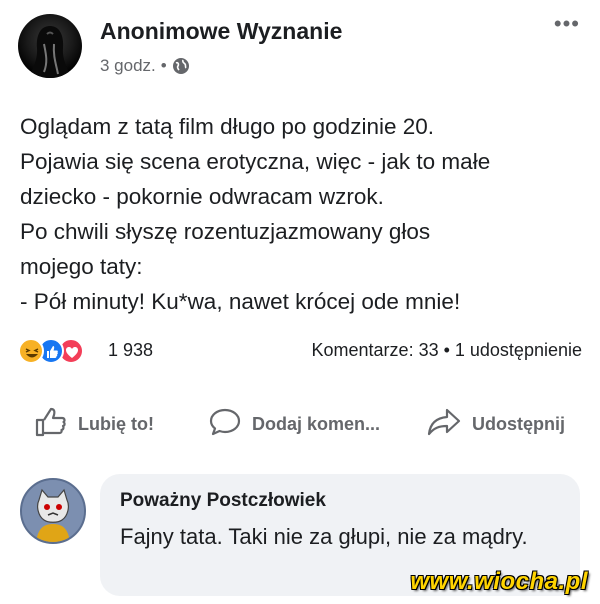 Image resolution: width=600 pixels, height=604 pixels. Describe the element at coordinates (50, 46) in the screenshot. I see `page-avatar` at that location.